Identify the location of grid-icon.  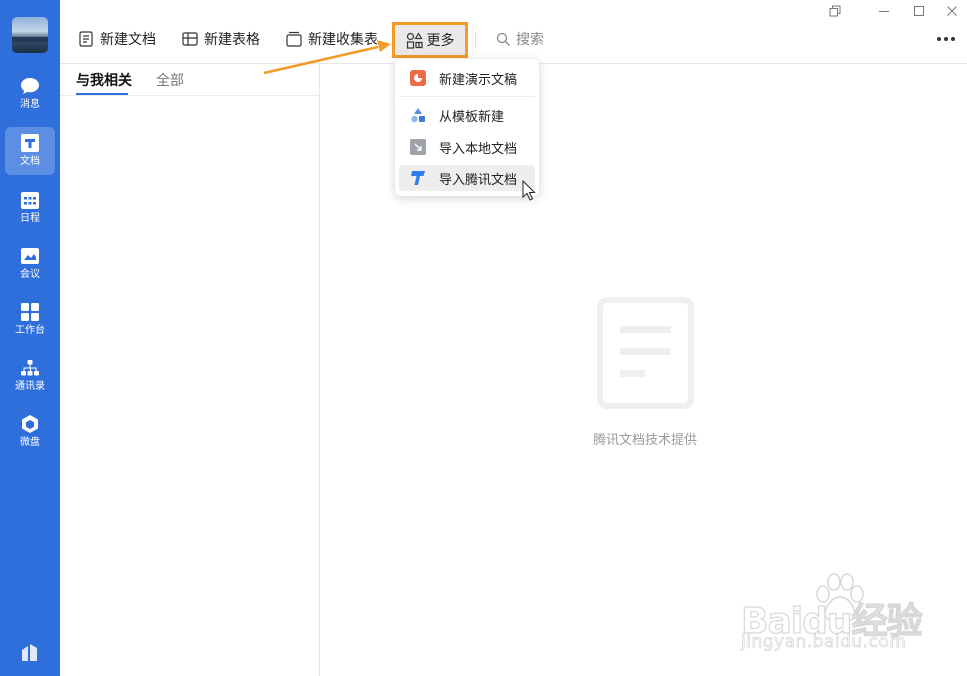
(30, 312).